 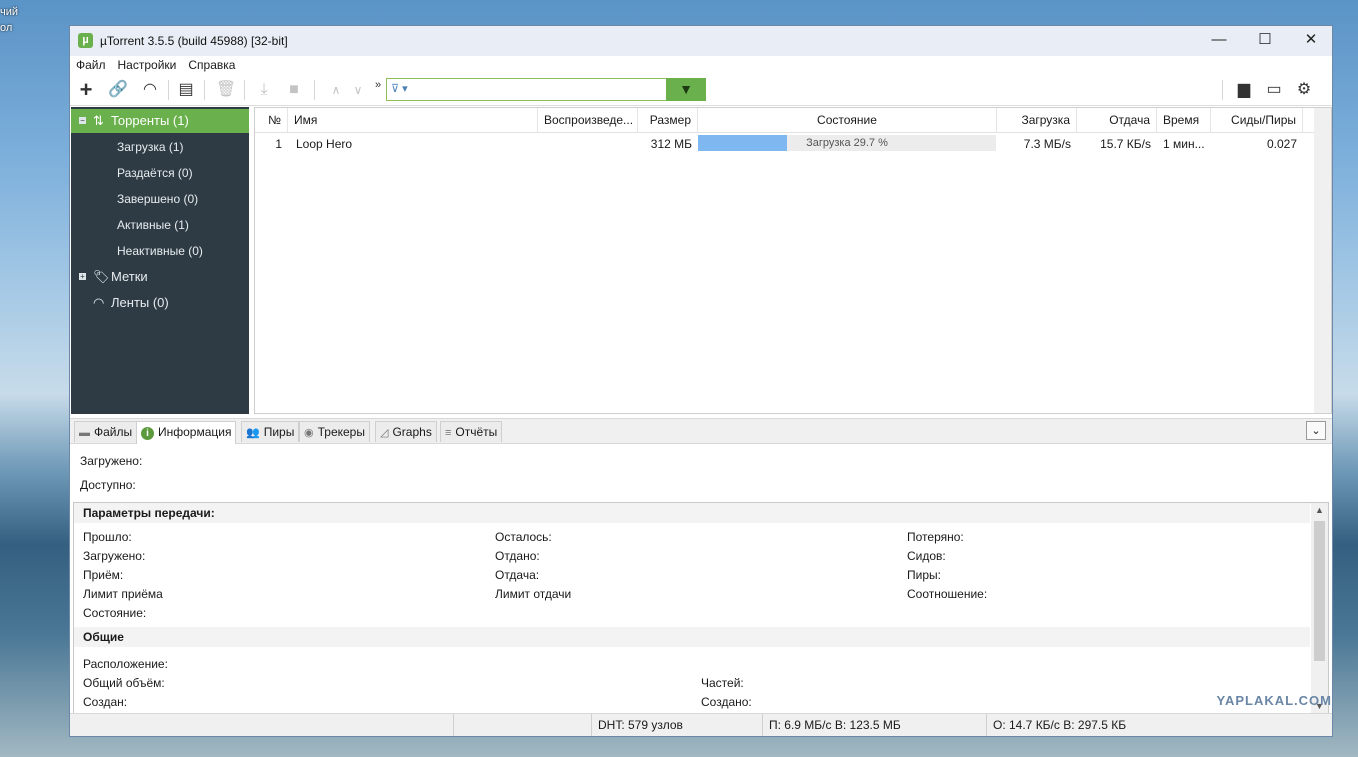 What do you see at coordinates (123, 594) in the screenshot?
I see `transfer-label: Лимит приёма` at bounding box center [123, 594].